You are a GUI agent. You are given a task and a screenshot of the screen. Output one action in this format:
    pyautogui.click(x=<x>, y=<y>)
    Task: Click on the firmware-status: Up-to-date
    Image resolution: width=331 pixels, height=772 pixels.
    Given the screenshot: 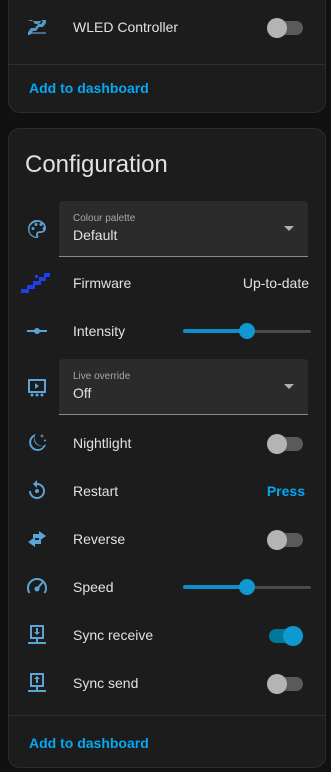 What is the action you would take?
    pyautogui.click(x=275, y=283)
    